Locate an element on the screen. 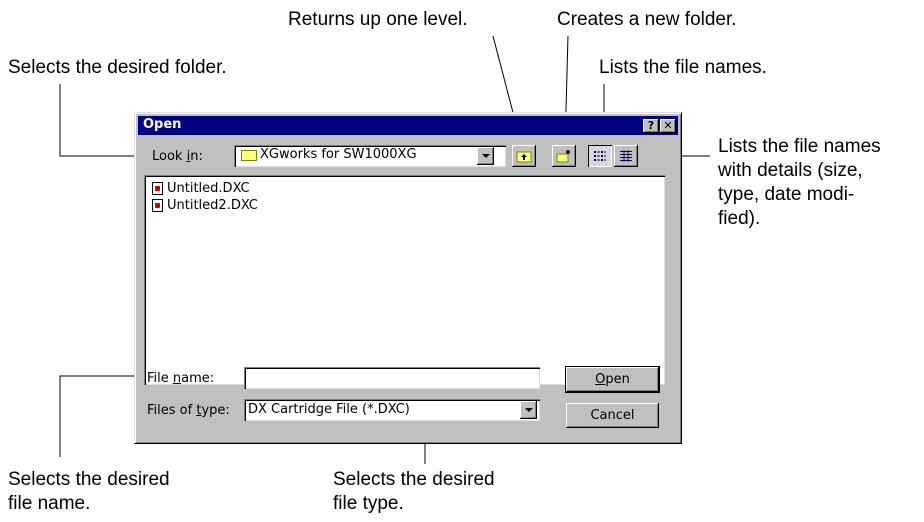  file-type-value: DX Cartridge File (*.DXC) is located at coordinates (329, 409).